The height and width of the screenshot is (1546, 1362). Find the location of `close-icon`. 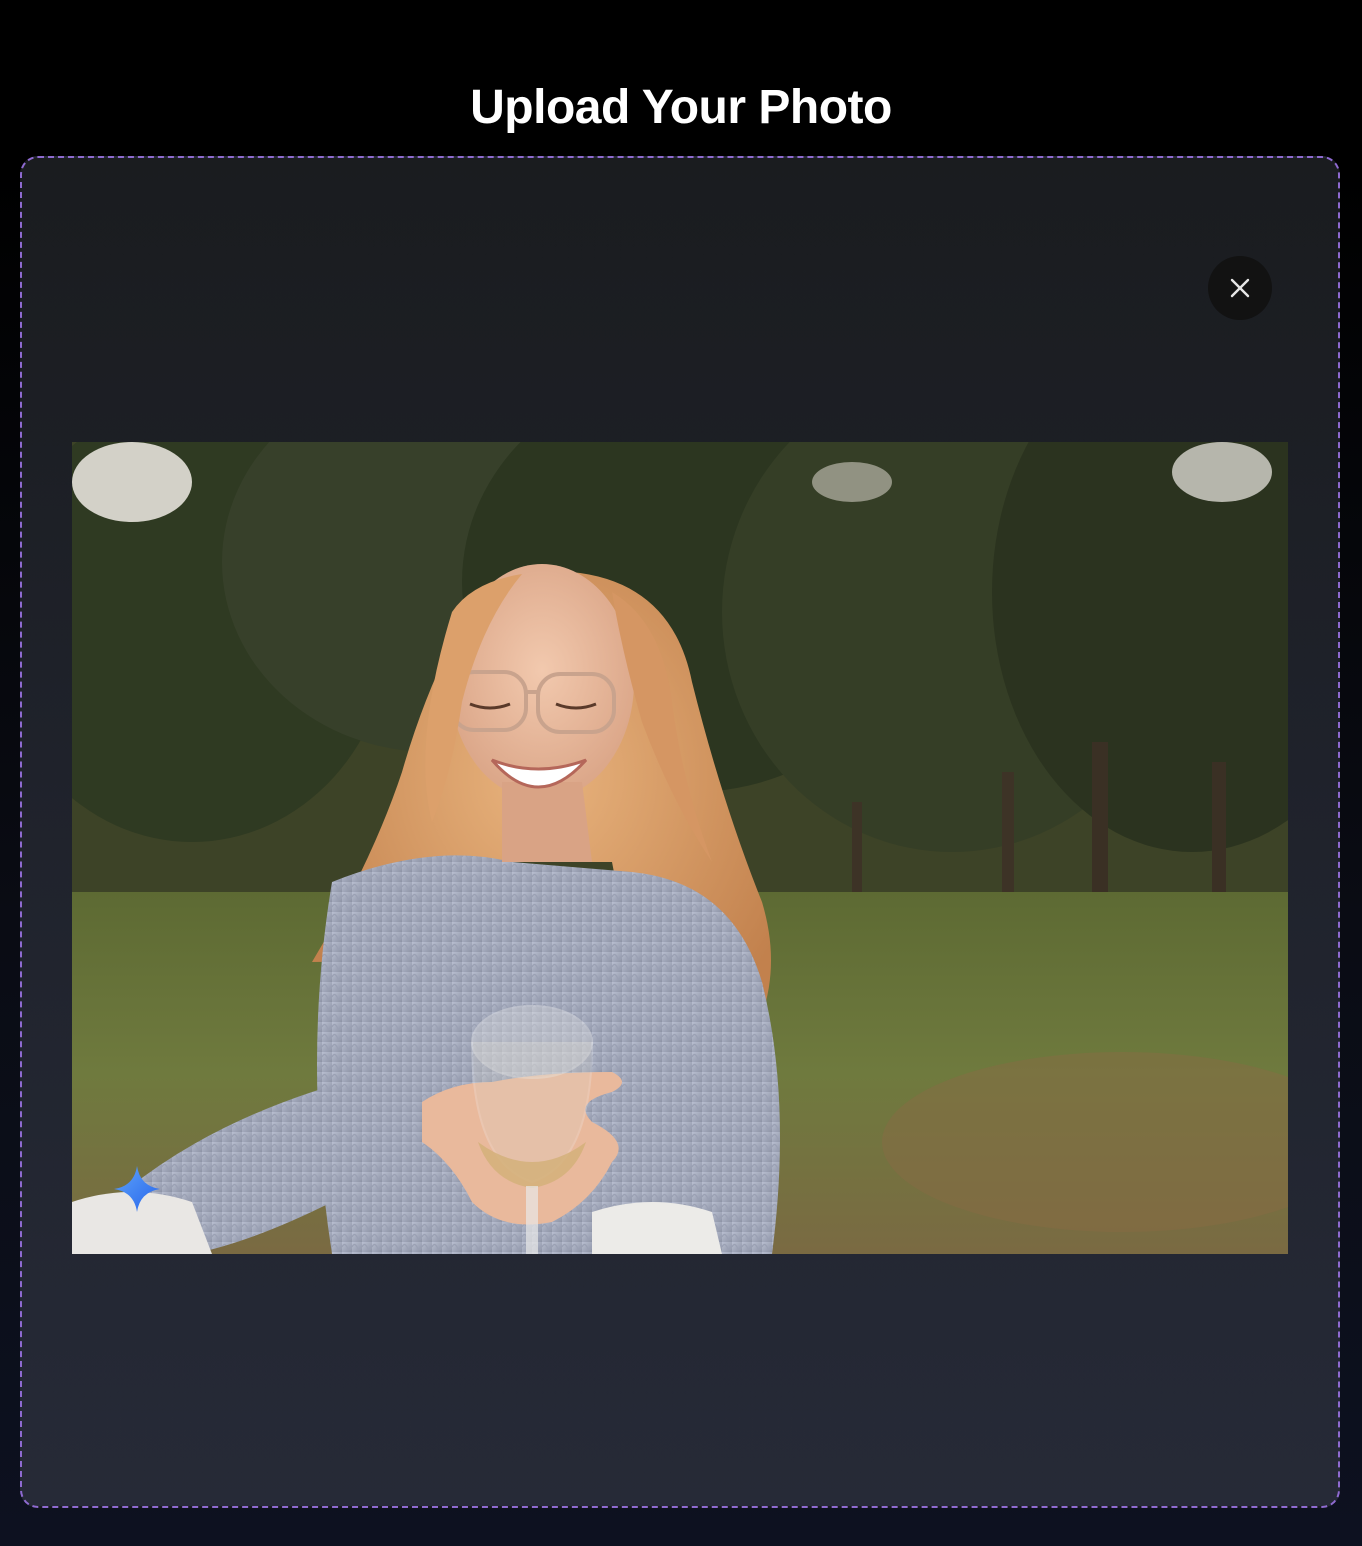

close-icon is located at coordinates (1240, 288).